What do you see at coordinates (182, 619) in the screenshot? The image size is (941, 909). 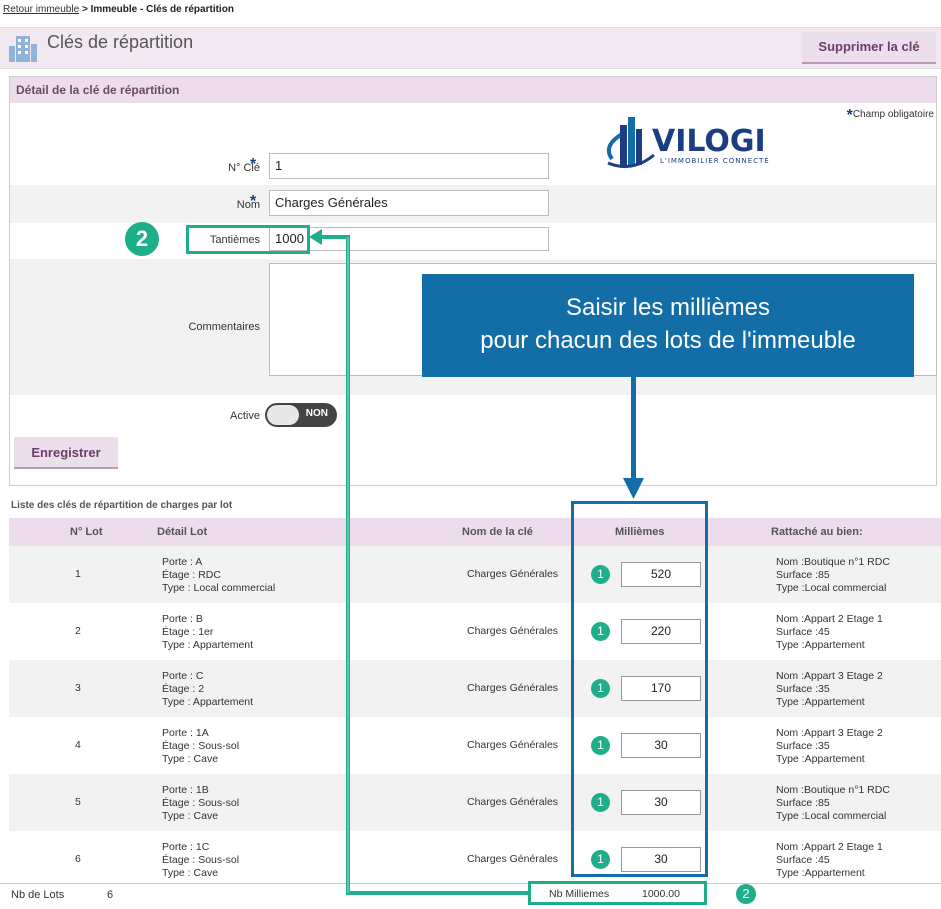 I see `lot-porte: Porte : B` at bounding box center [182, 619].